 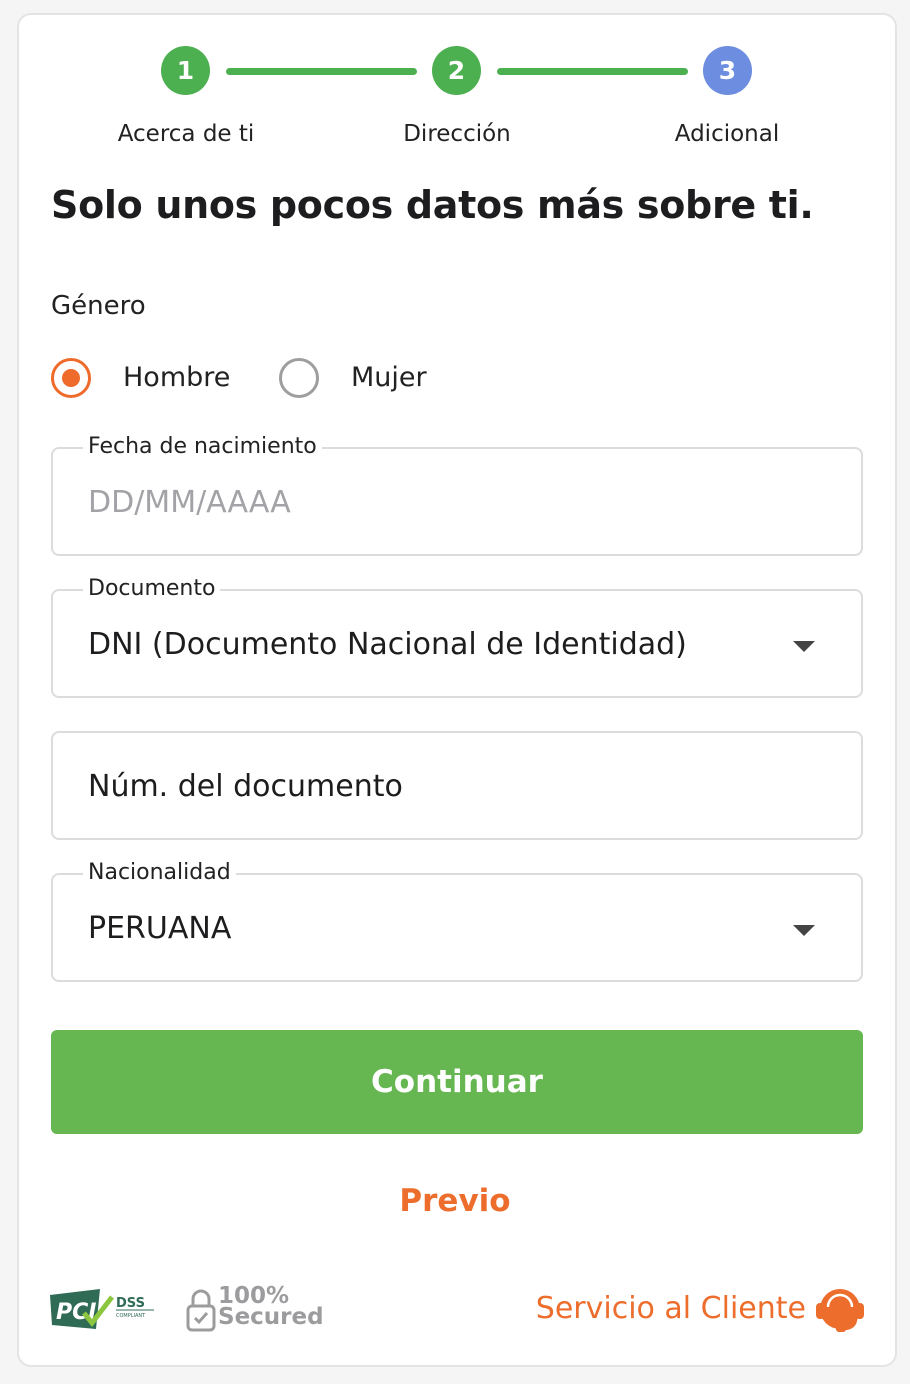 I want to click on document-number-input: Núm. del documento, so click(x=457, y=785).